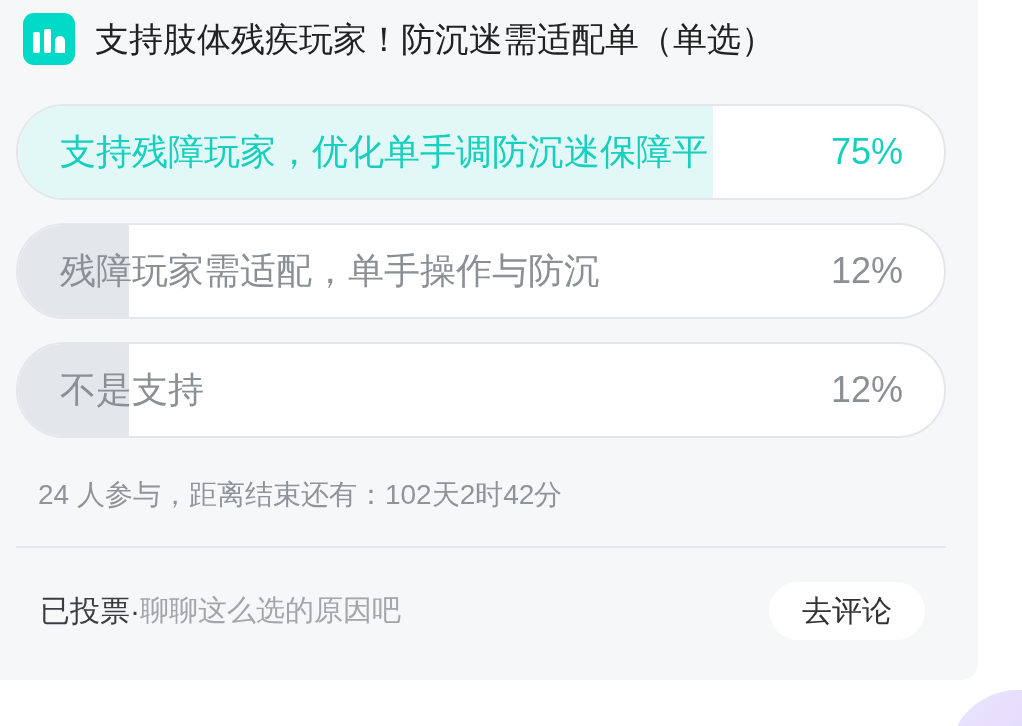  What do you see at coordinates (847, 610) in the screenshot?
I see `comment-button: 去评论` at bounding box center [847, 610].